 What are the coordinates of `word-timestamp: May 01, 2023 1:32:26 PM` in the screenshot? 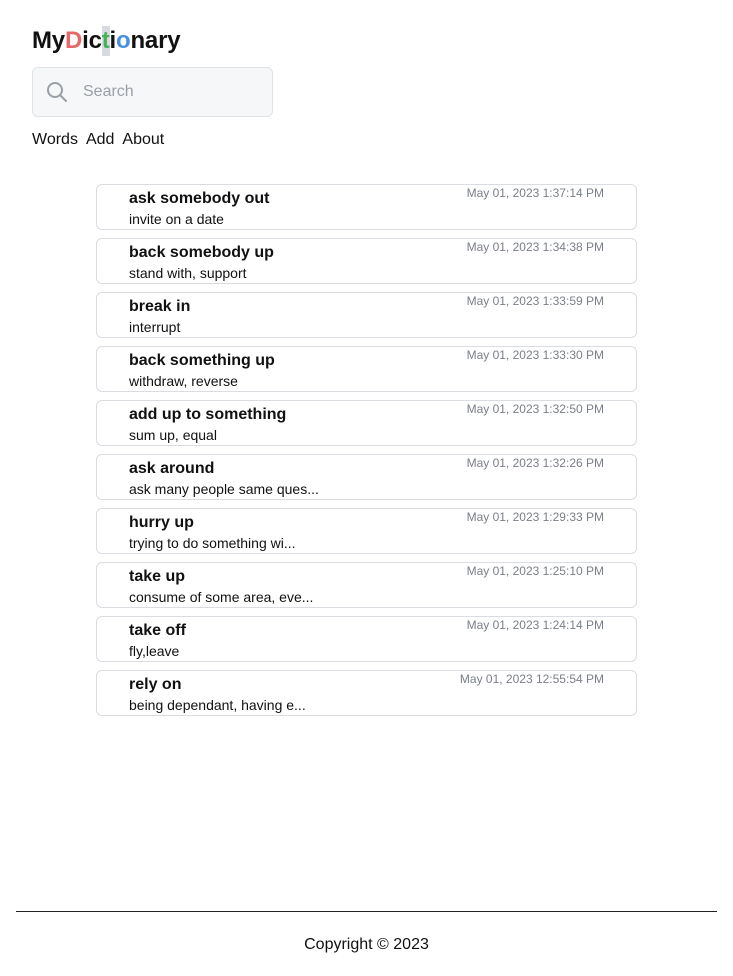 It's located at (535, 463).